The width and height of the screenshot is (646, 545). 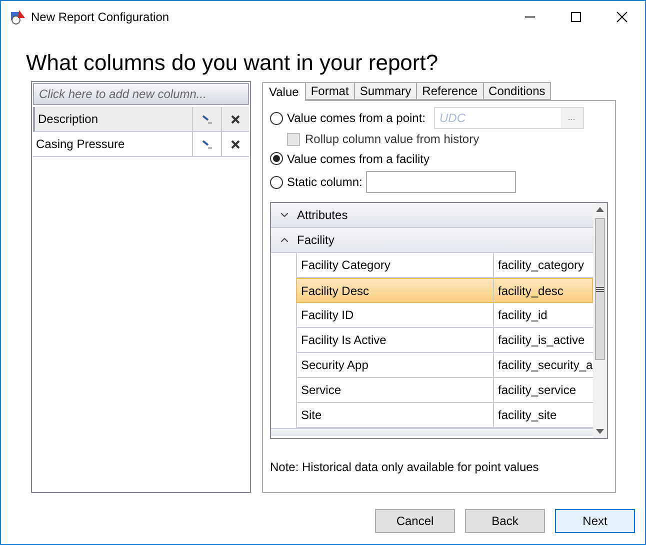 I want to click on attribute-name: Facility Category, so click(x=395, y=265).